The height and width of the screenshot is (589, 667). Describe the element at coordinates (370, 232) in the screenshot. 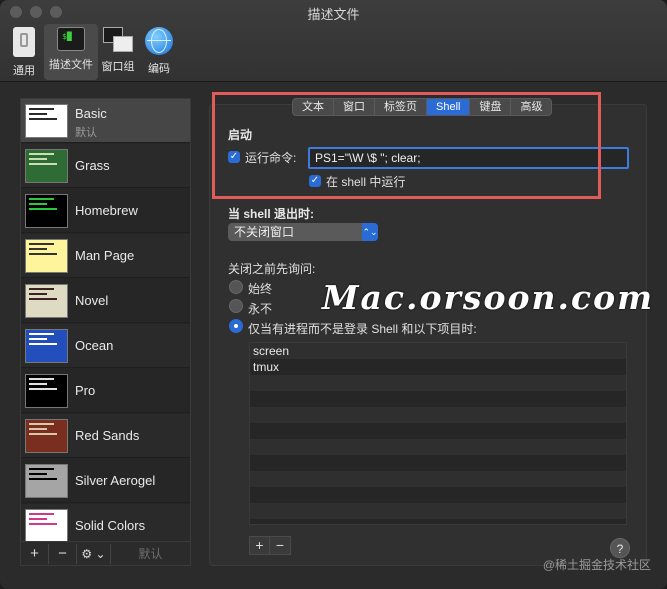

I see `chevron-updown-icon: ⌃⌄` at that location.